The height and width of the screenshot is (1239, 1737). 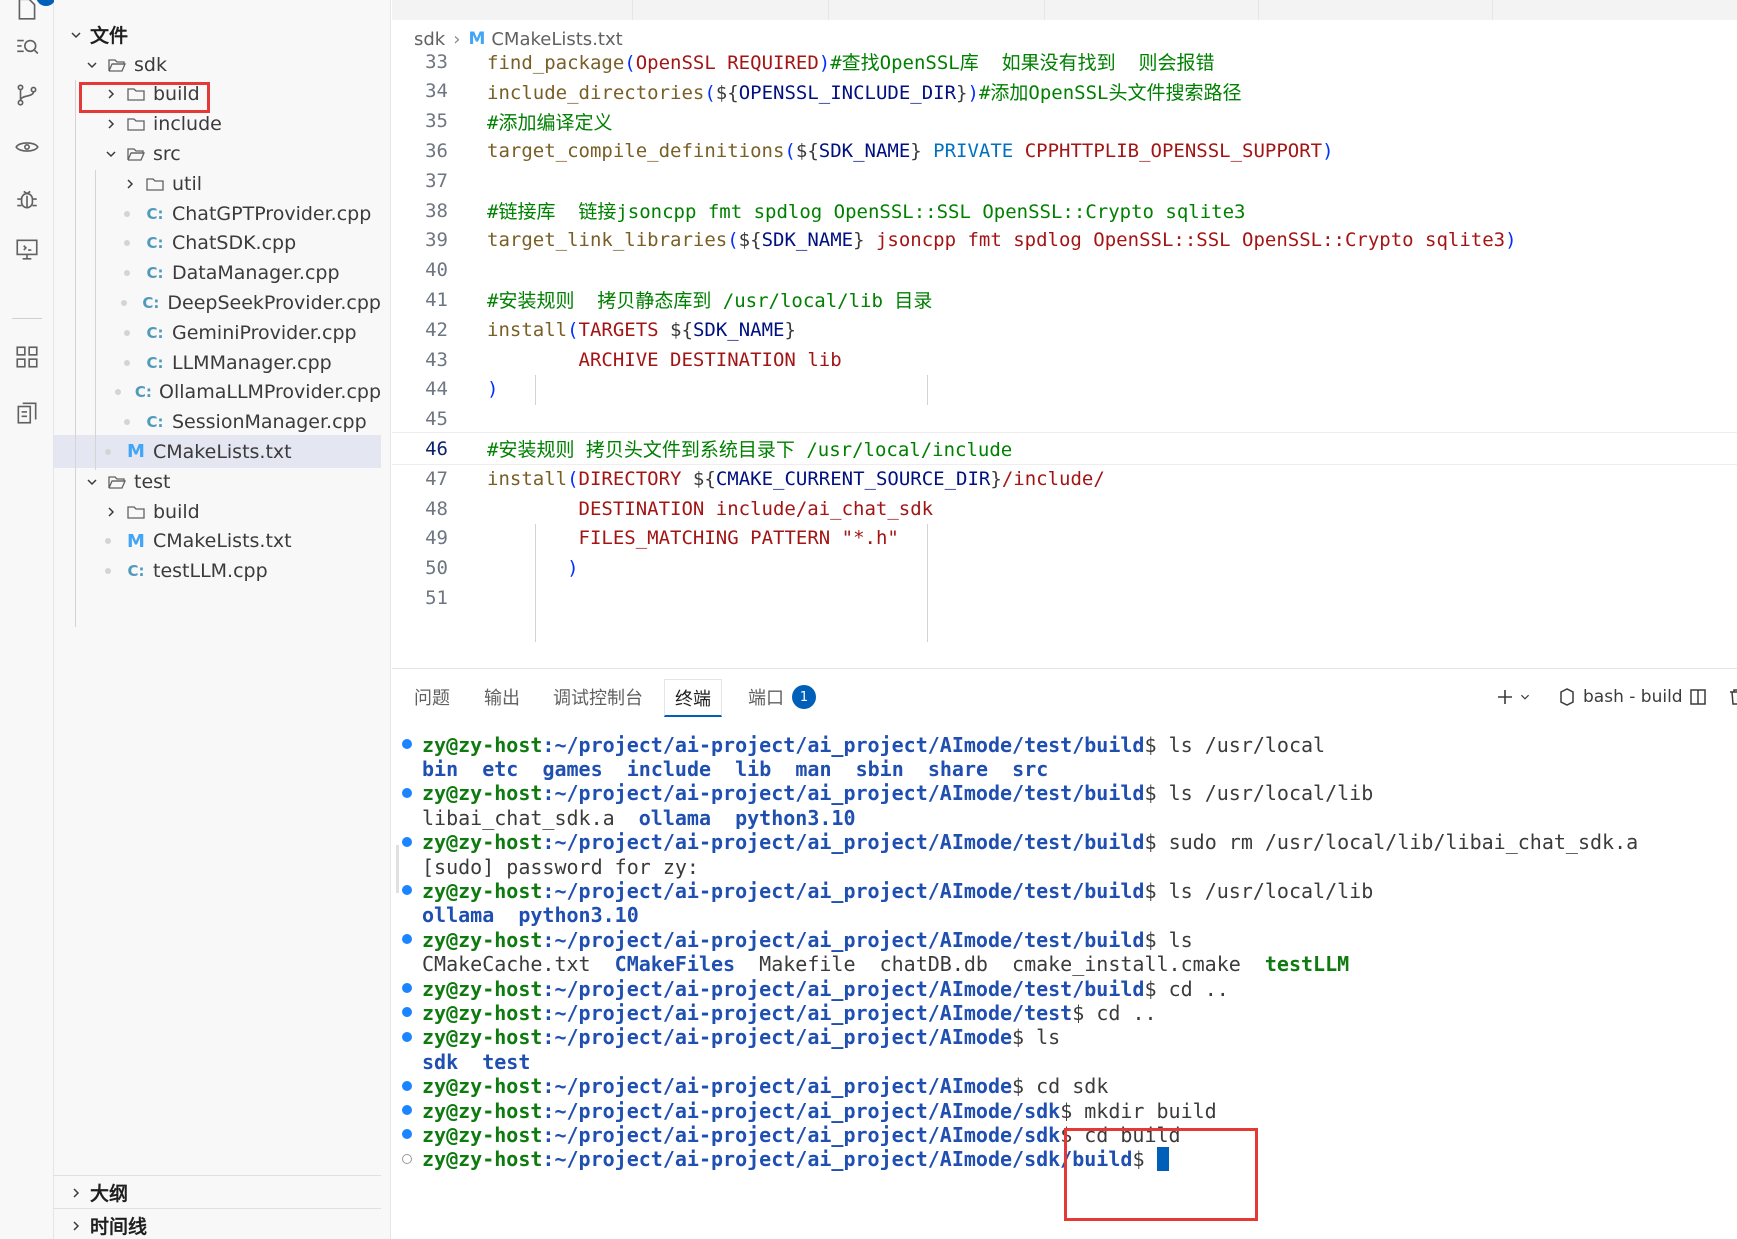 I want to click on debug-icon, so click(x=27, y=199).